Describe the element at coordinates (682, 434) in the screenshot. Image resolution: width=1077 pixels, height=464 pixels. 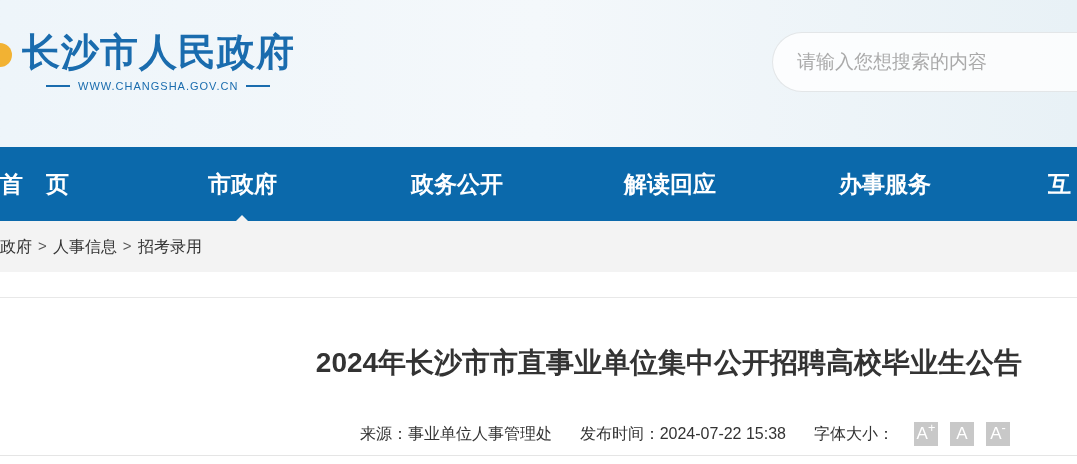
I see `publish-time: 发布时间：2024-07-22 15:38` at that location.